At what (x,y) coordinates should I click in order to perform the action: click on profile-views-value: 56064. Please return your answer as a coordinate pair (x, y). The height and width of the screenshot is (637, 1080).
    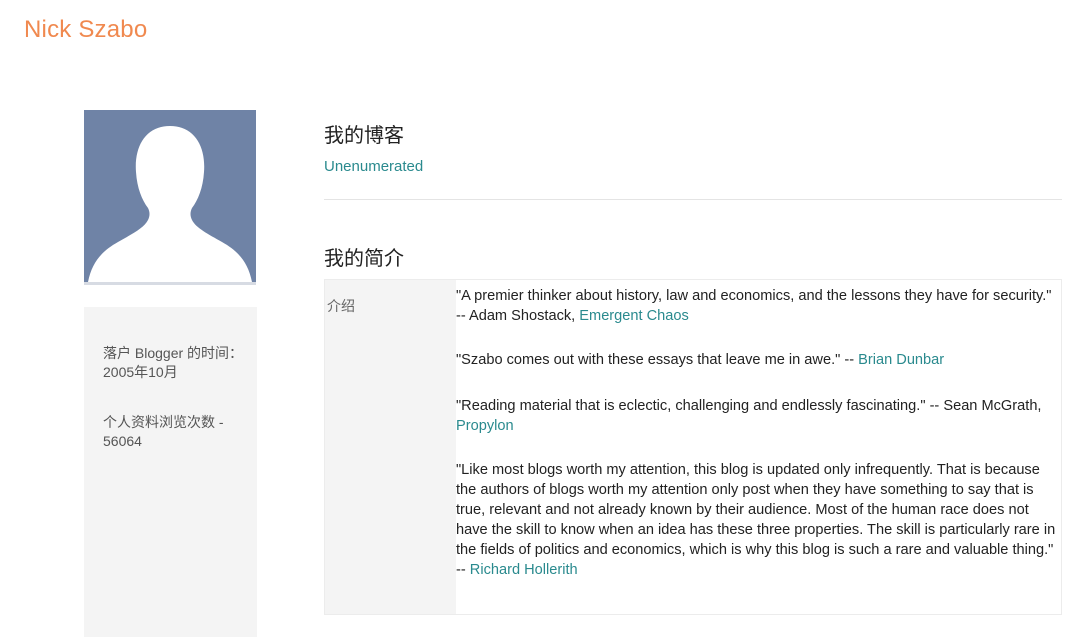
    Looking at the image, I should click on (122, 441).